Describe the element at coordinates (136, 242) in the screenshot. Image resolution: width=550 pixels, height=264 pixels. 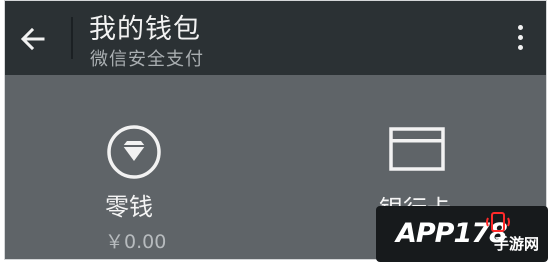
I see `change-amount: ￥0.00` at that location.